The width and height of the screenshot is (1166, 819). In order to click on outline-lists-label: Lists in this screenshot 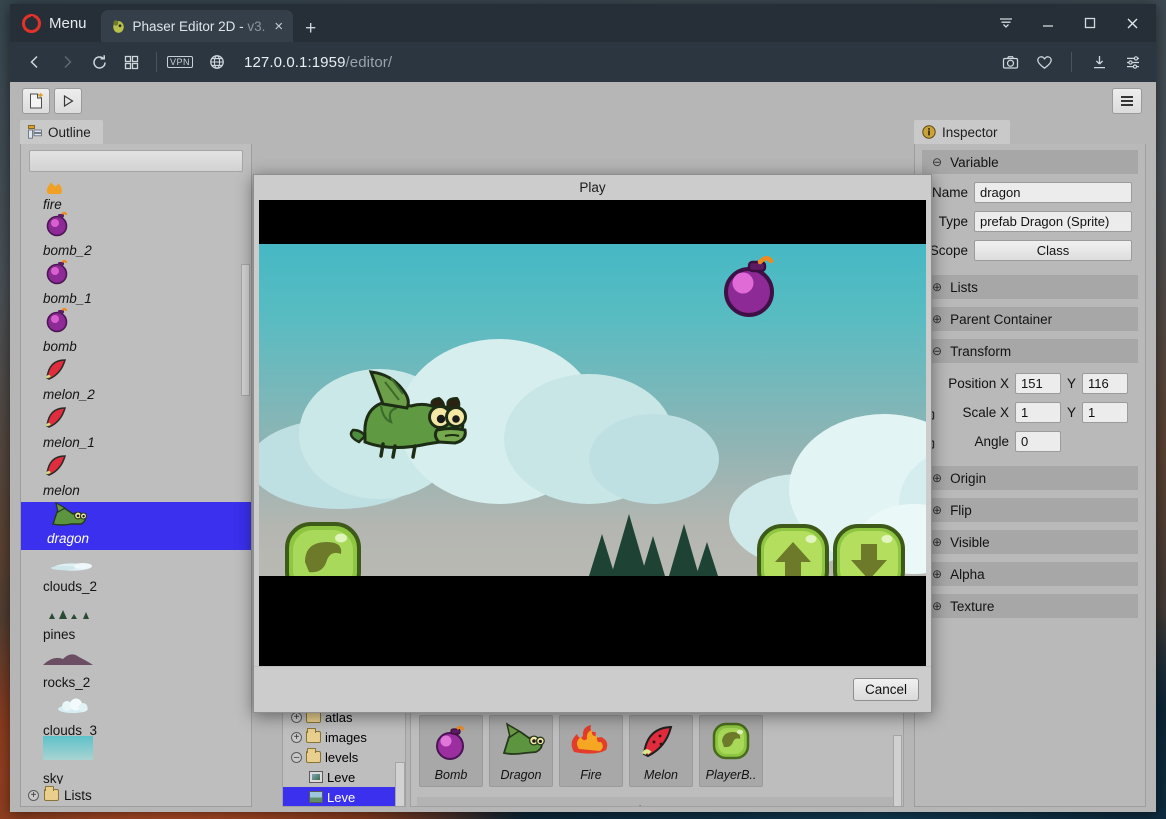, I will do `click(78, 795)`.